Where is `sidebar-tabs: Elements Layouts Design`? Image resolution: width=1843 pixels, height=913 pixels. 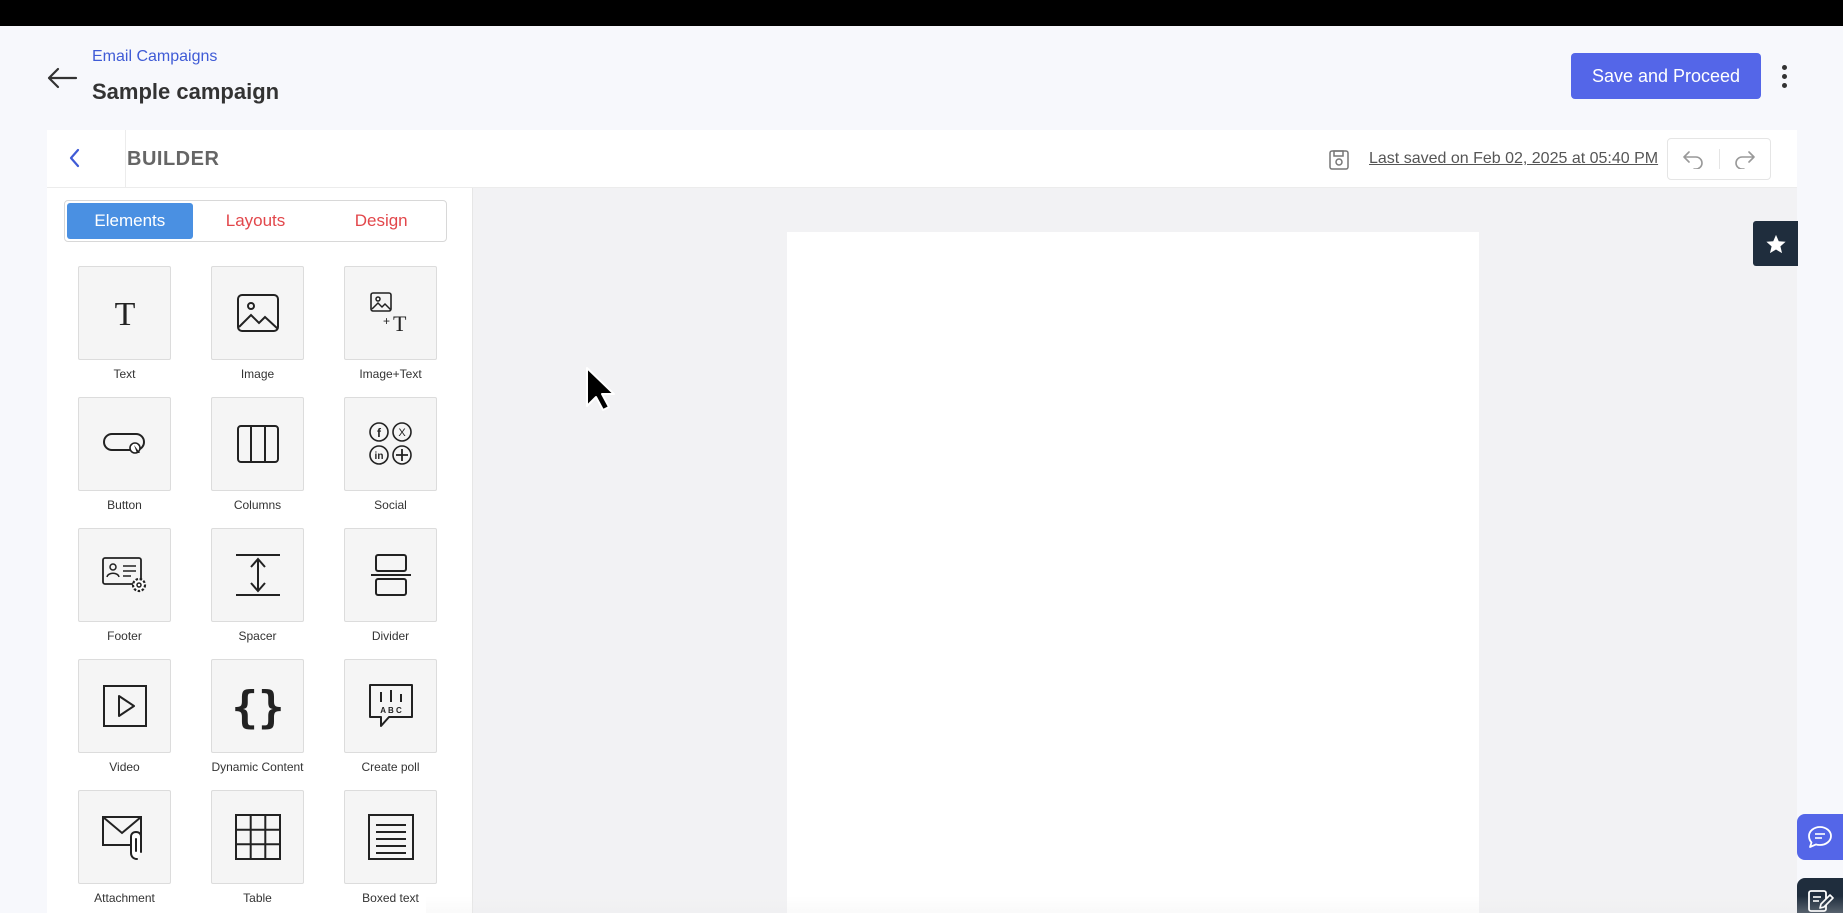 sidebar-tabs: Elements Layouts Design is located at coordinates (255, 221).